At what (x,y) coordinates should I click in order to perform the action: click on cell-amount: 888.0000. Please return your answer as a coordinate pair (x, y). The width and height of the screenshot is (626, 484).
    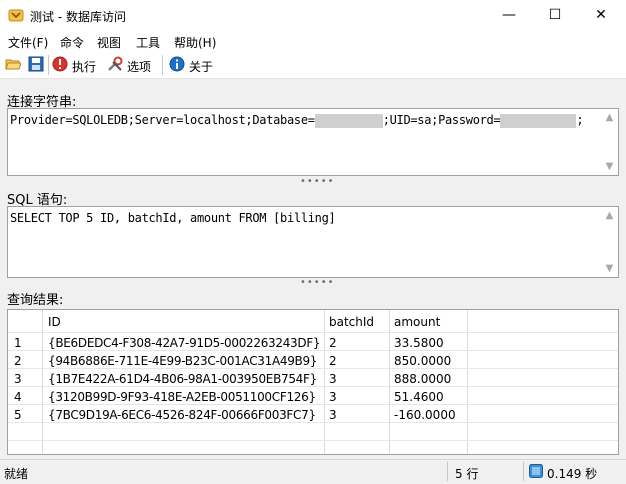
    Looking at the image, I should click on (423, 379).